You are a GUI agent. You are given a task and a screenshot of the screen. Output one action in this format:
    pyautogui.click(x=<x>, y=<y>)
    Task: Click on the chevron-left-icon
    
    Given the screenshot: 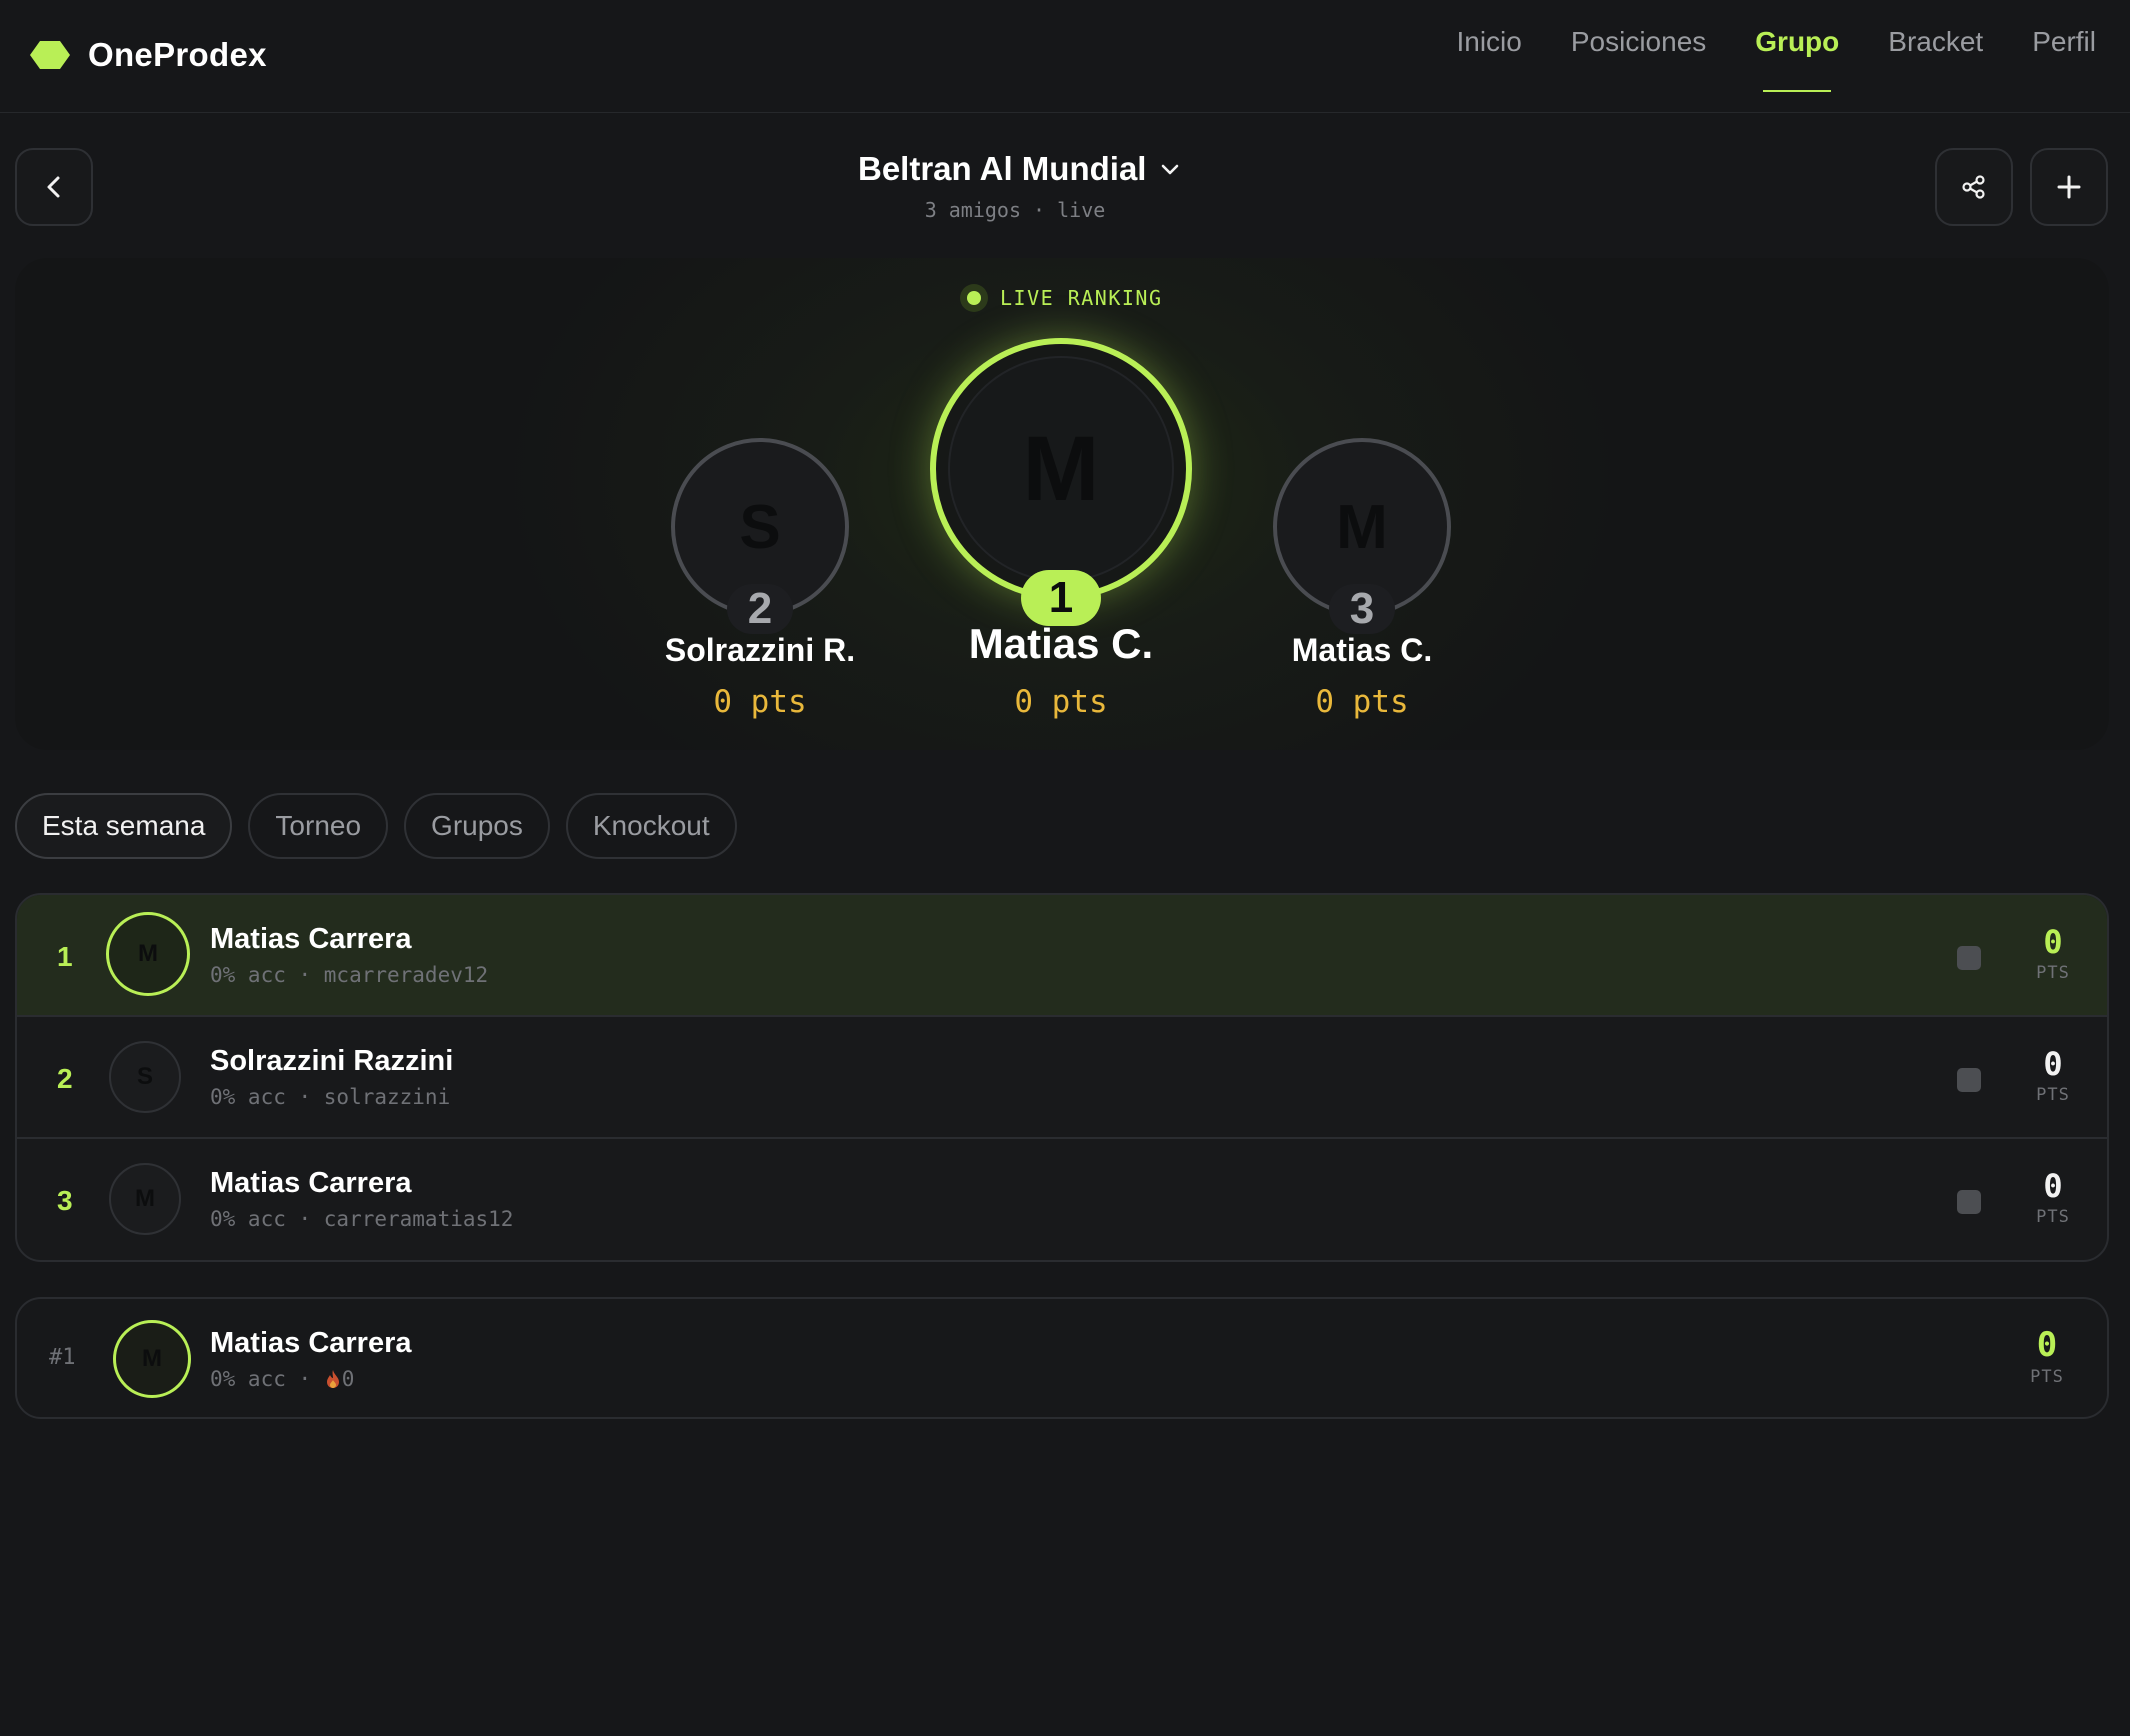 What is the action you would take?
    pyautogui.click(x=53, y=187)
    